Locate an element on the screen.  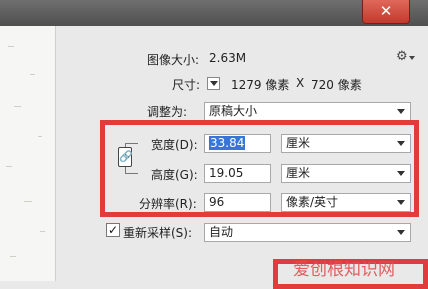
gear-icon: ⚙ is located at coordinates (402, 56).